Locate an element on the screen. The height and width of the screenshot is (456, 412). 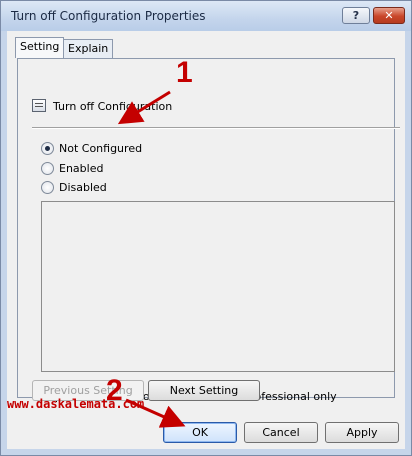
tab-setting: Setting is located at coordinates (40, 47).